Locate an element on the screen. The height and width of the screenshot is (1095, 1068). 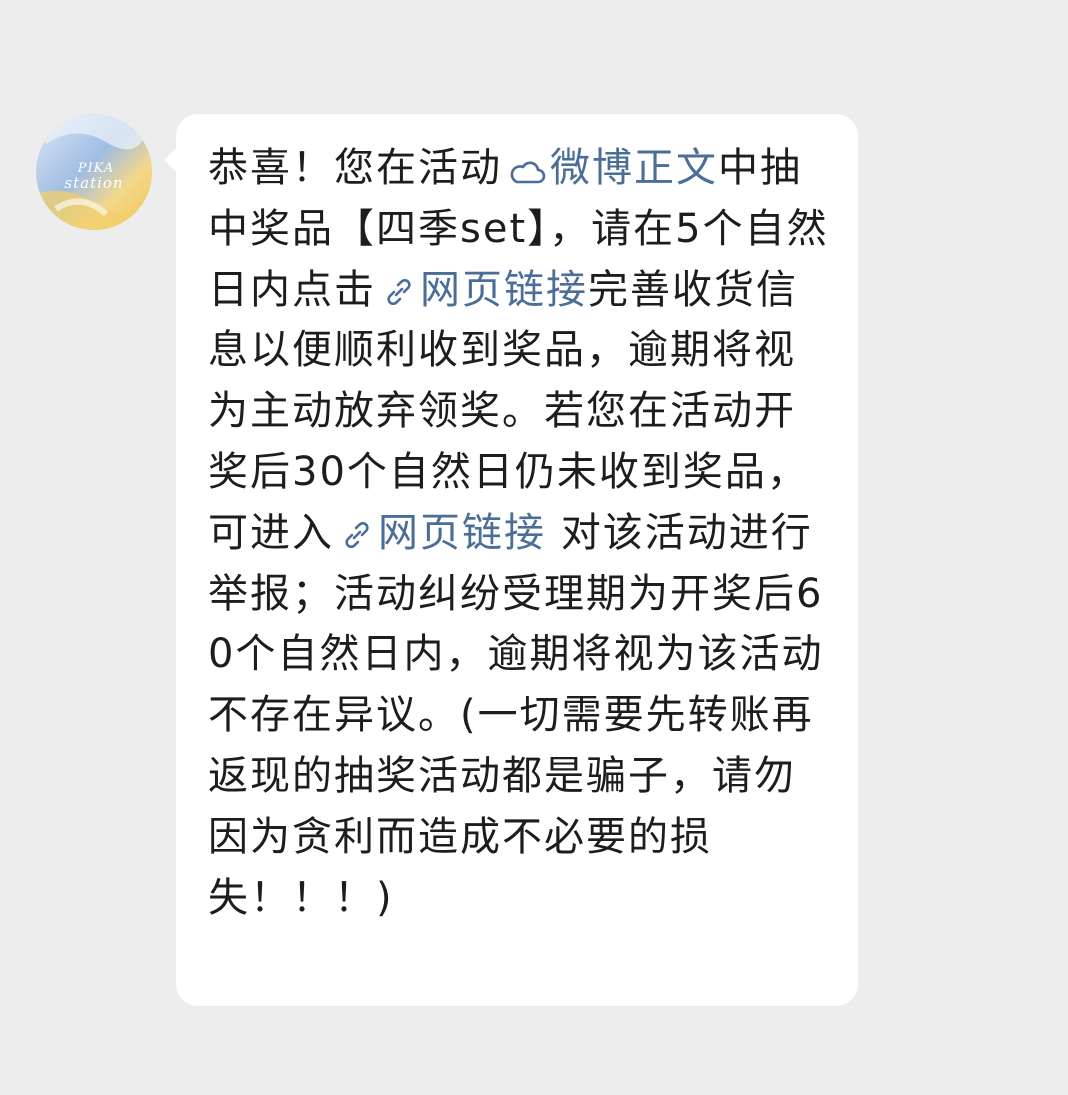
avatar-logo-image: PIKA station is located at coordinates (94, 172).